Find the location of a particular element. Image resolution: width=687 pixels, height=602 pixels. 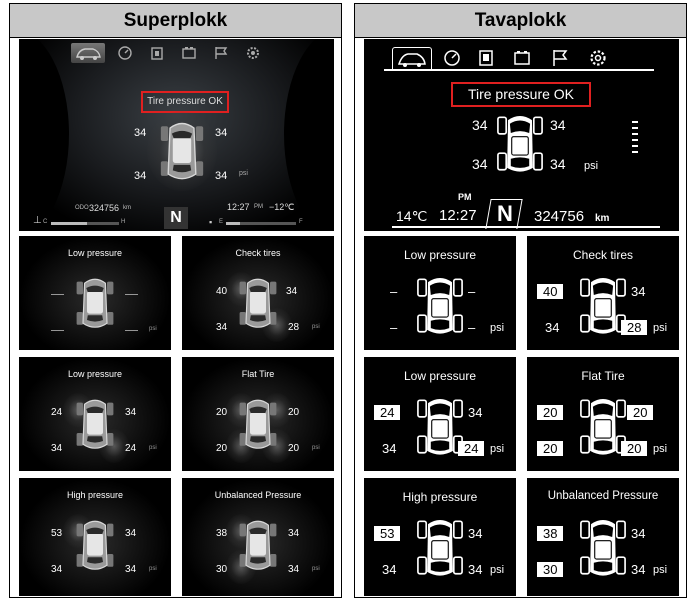

warning-card: Check tires 40 34 34 28 psi is located at coordinates (258, 293).